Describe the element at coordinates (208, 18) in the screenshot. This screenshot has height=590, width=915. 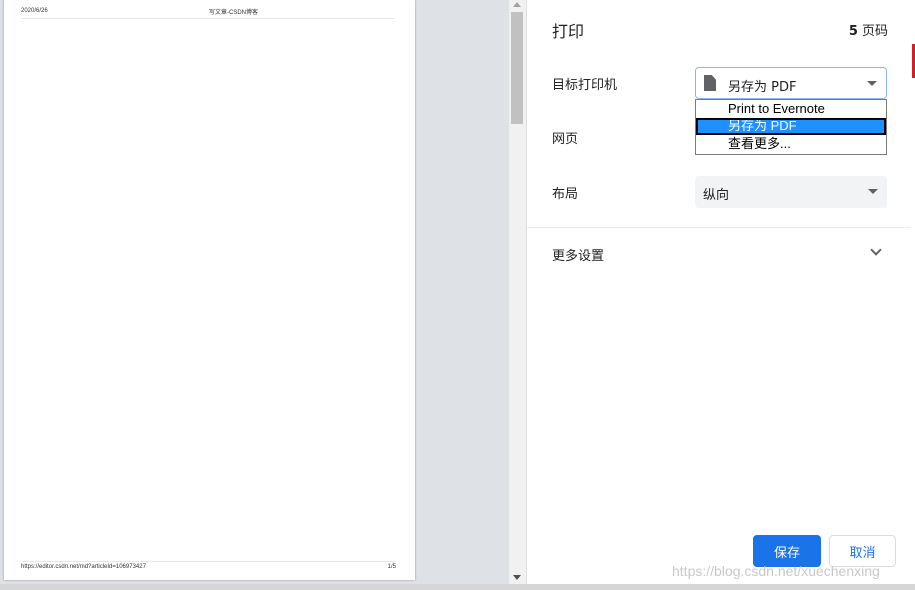
I see `header-divider` at that location.